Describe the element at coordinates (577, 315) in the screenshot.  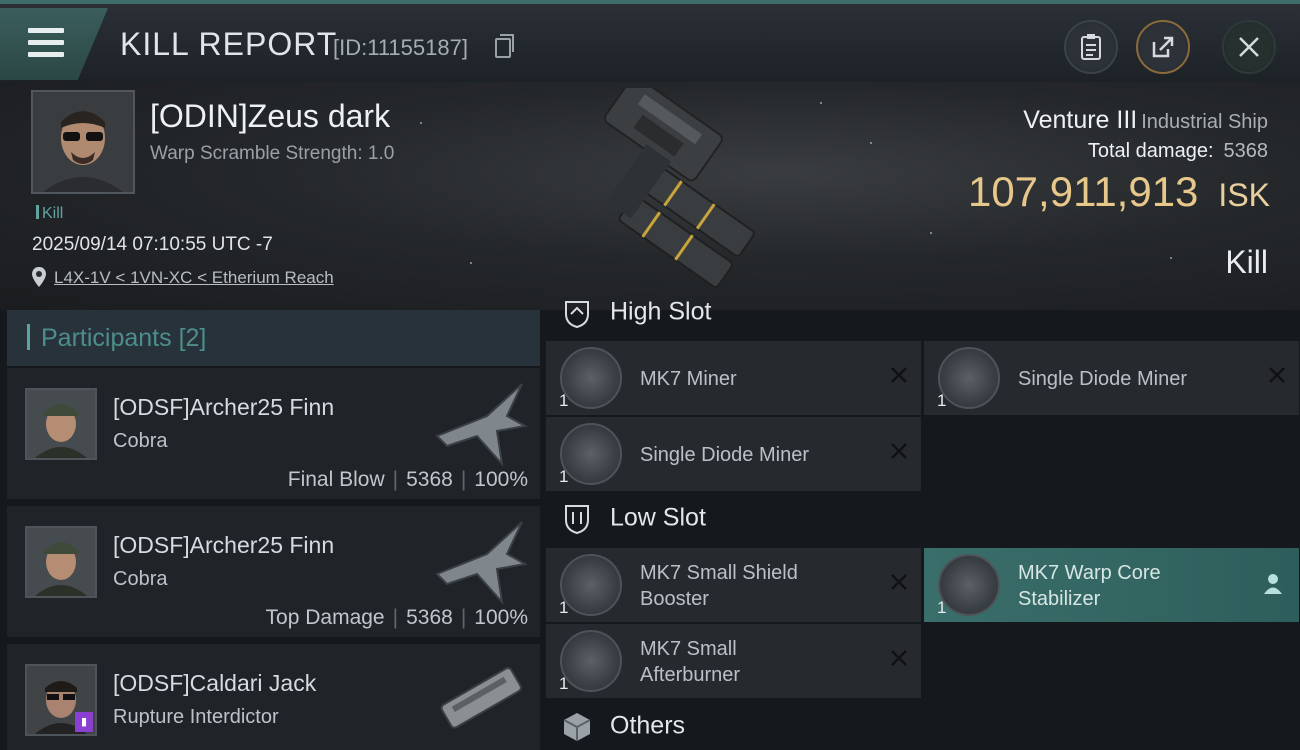
I see `high-slot-icon` at that location.